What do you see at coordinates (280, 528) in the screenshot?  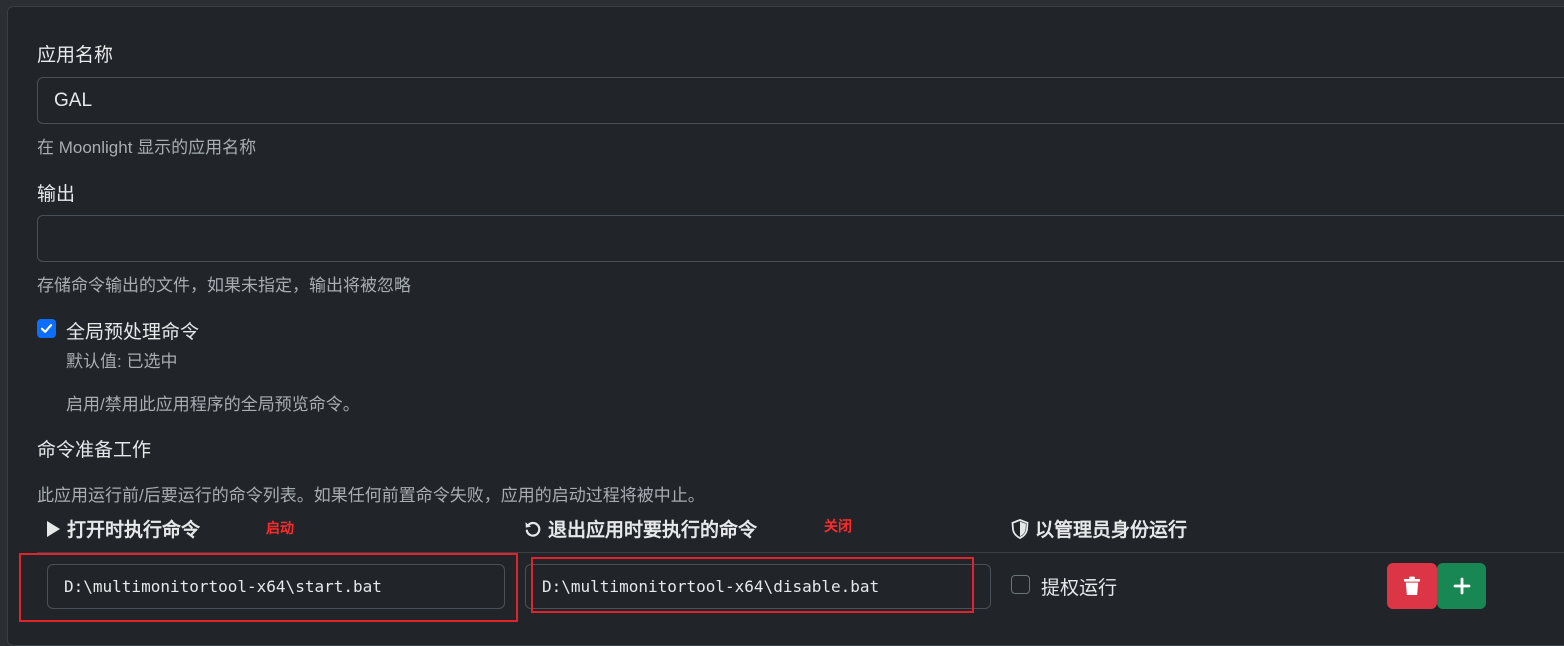 I see `annotation-start: 启动` at bounding box center [280, 528].